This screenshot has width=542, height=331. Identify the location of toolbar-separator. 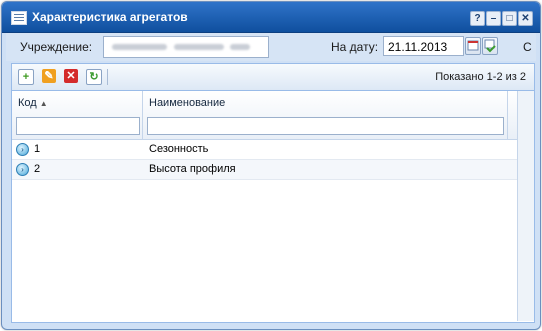
(107, 77).